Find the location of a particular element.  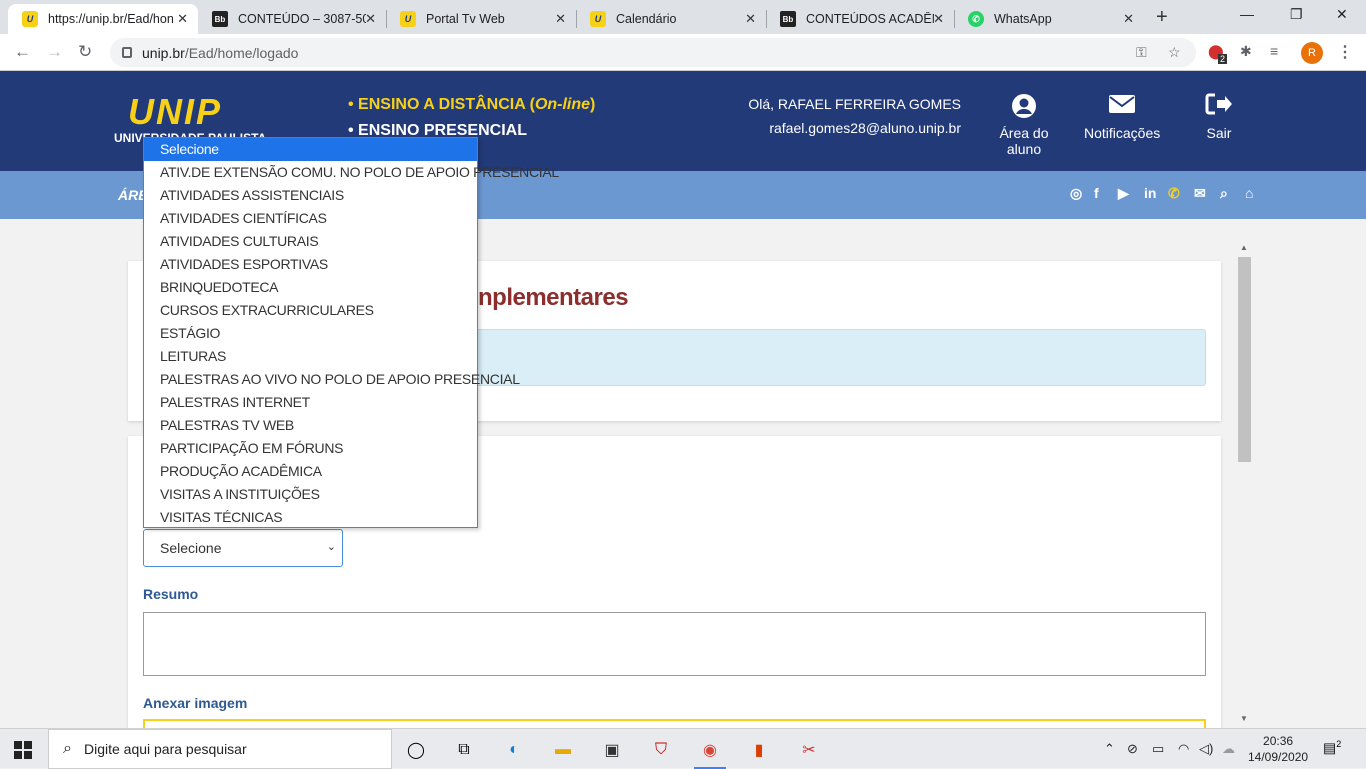

tab-conteudo: Bb CONTEÚDO – 3087-50_ ✕ is located at coordinates (292, 19).